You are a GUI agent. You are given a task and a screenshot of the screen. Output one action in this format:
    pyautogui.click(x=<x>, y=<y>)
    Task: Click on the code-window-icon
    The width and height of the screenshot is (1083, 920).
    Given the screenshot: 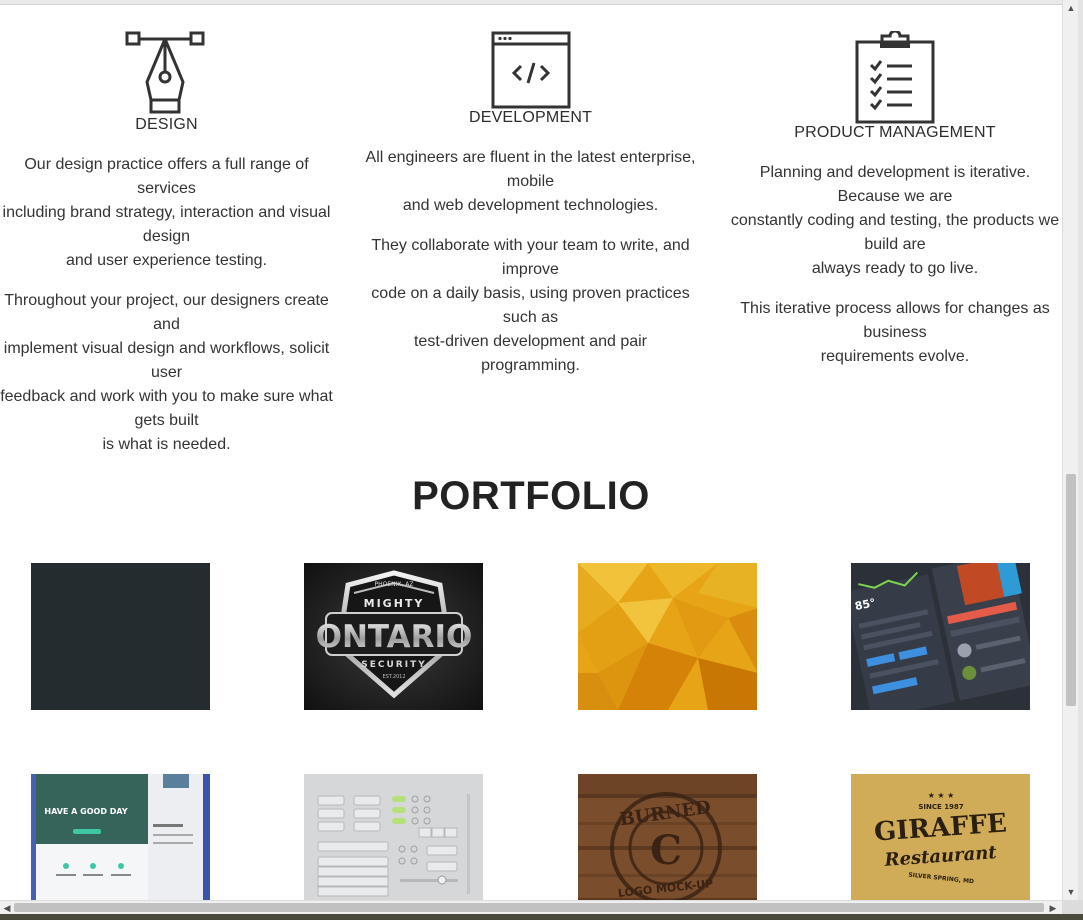 What is the action you would take?
    pyautogui.click(x=530, y=70)
    